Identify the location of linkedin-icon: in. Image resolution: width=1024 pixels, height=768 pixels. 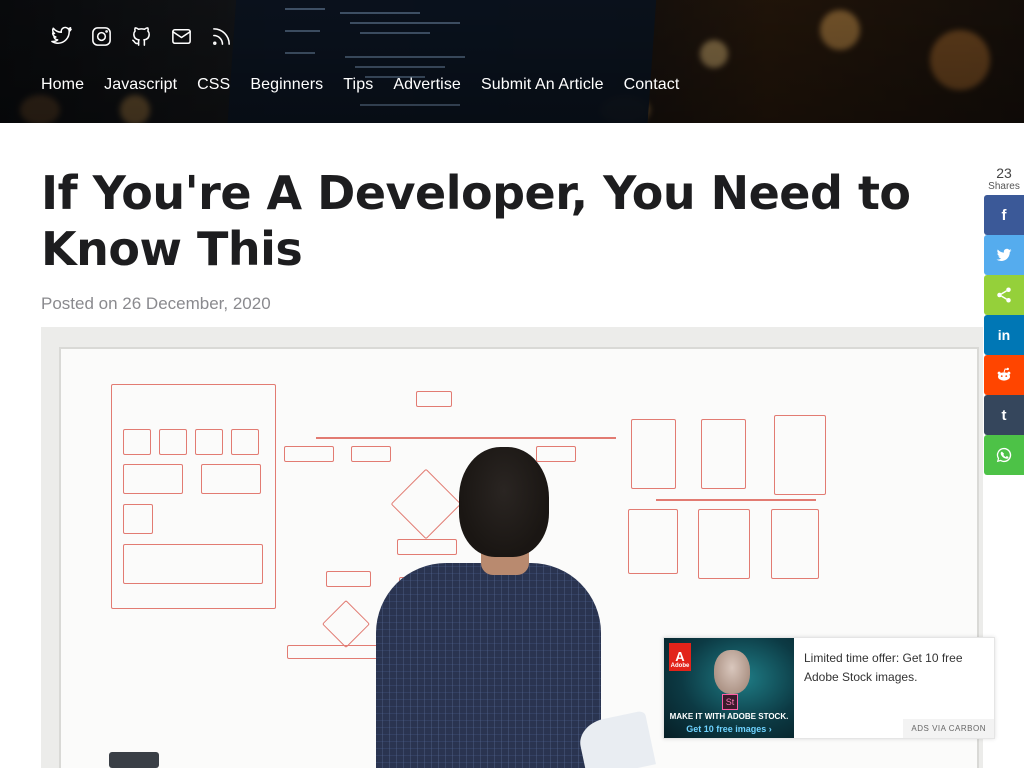
(1004, 335).